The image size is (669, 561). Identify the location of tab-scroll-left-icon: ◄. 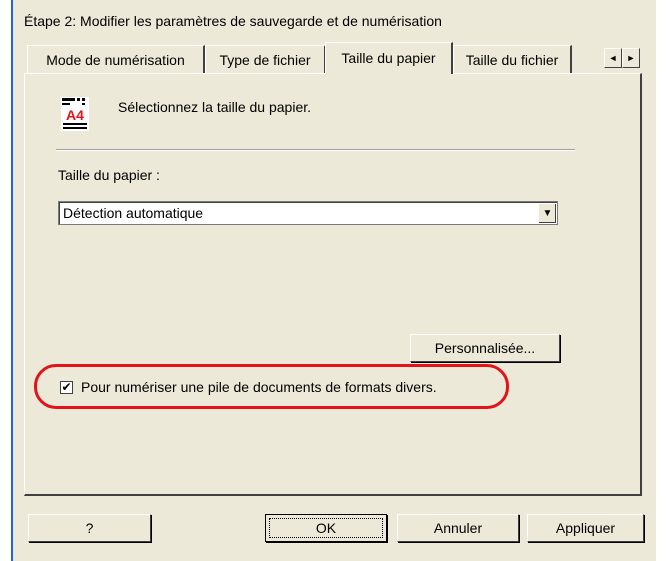
(613, 58).